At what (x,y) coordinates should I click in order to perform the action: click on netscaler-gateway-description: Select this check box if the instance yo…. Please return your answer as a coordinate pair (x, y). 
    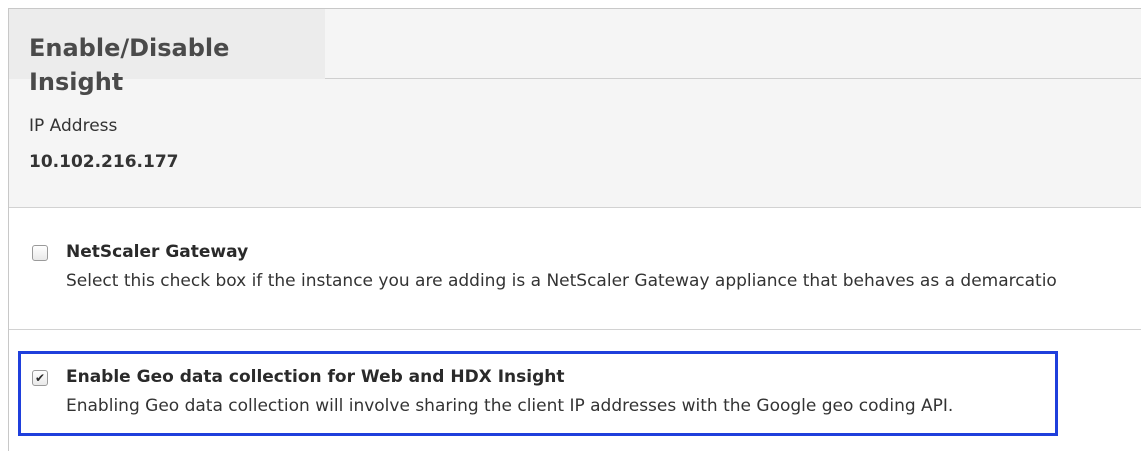
    Looking at the image, I should click on (561, 281).